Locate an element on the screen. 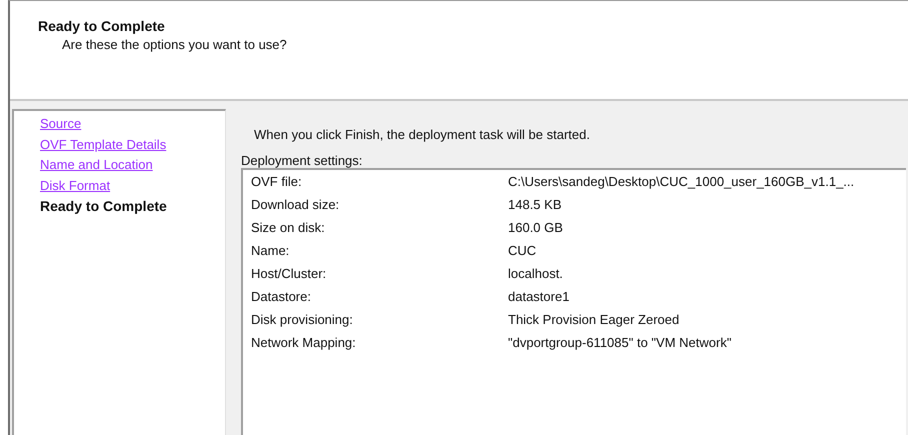 The height and width of the screenshot is (435, 908). setting-value: CUC is located at coordinates (523, 251).